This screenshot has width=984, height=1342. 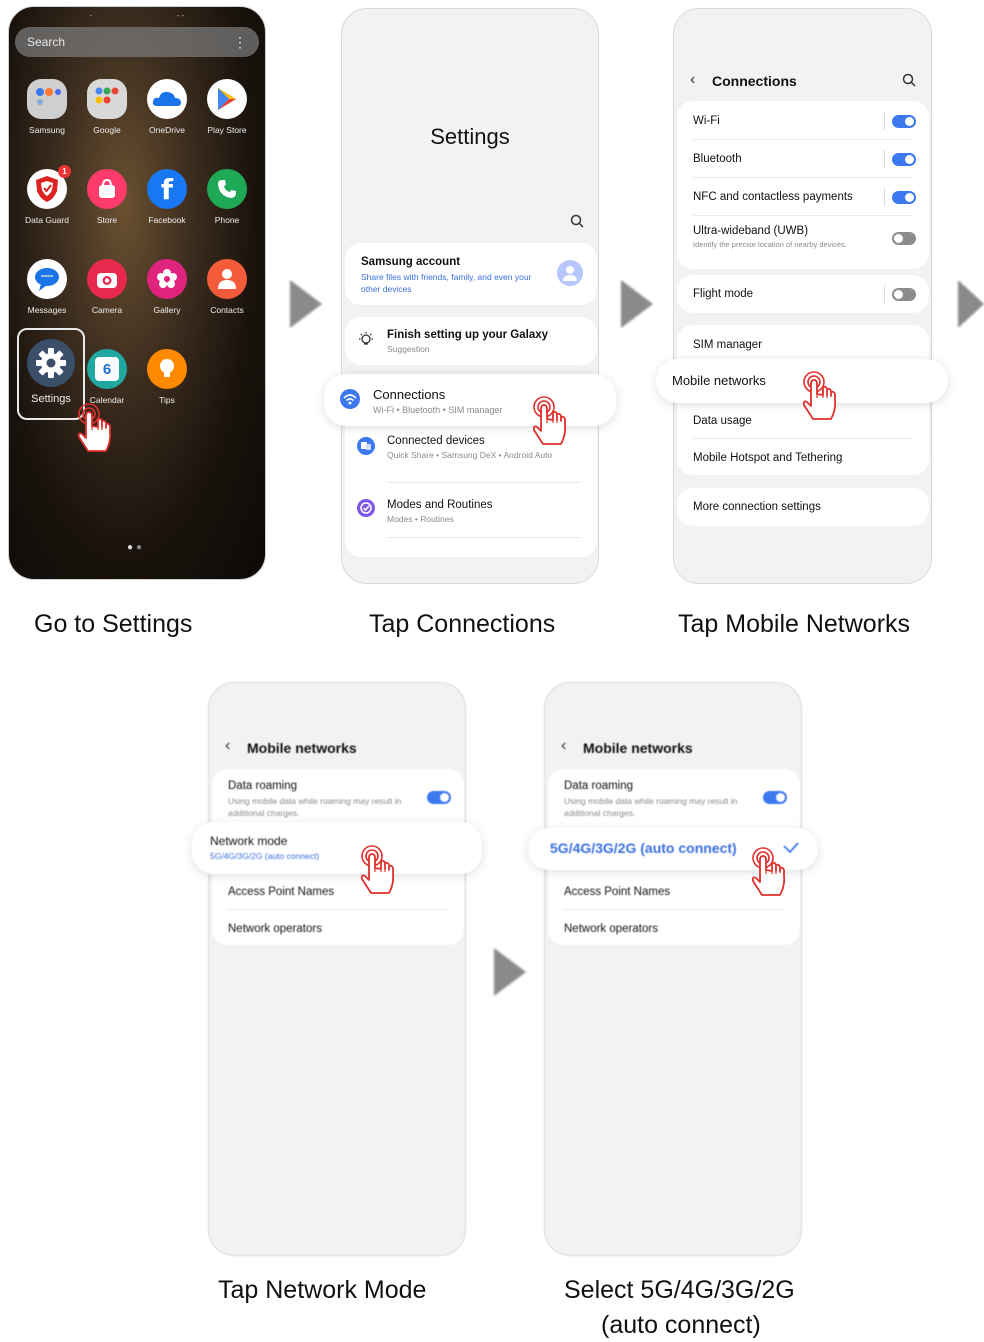 I want to click on caption-step-4: Tap Network Mode, so click(x=322, y=1290).